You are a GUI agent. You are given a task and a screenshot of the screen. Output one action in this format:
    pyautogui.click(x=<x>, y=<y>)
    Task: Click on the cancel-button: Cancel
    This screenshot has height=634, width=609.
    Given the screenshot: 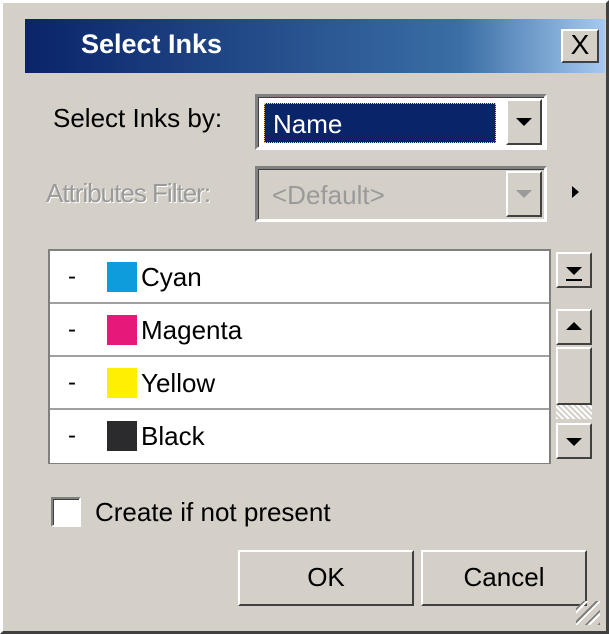 What is the action you would take?
    pyautogui.click(x=504, y=578)
    